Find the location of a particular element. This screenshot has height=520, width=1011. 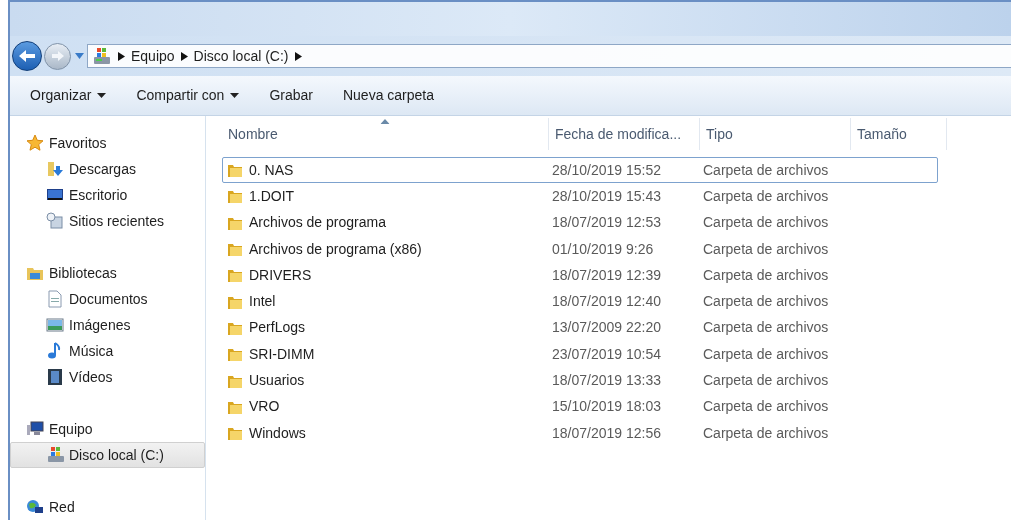

file-name: DRIVERS is located at coordinates (280, 275).